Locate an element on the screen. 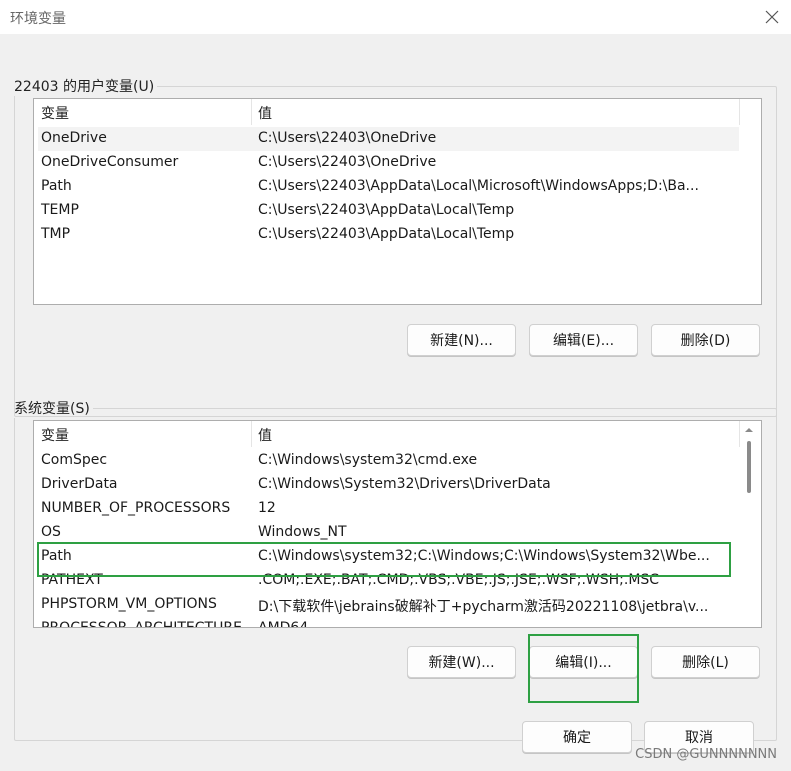 This screenshot has height=771, width=791. list-item: OS Windows_NT is located at coordinates (388, 533).